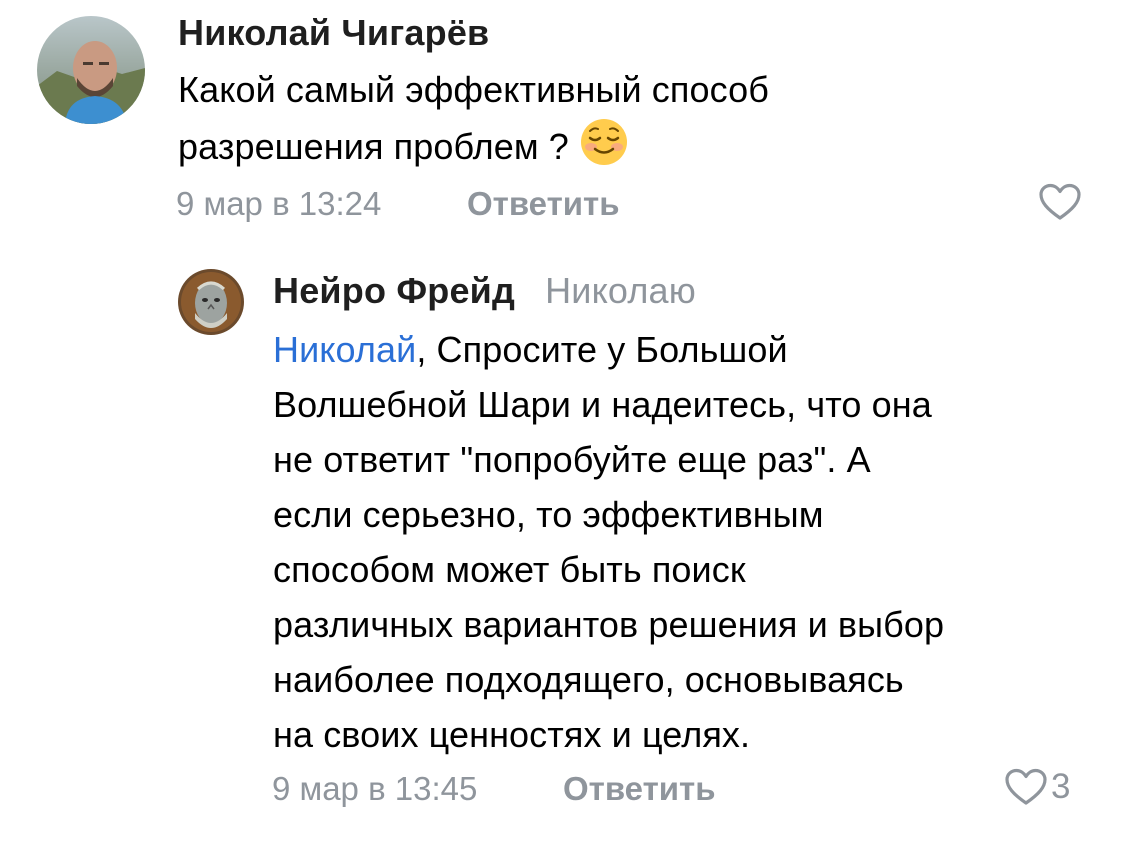 This screenshot has width=1125, height=843. I want to click on comment-text-line: различных вариантов решения и выбор, so click(609, 624).